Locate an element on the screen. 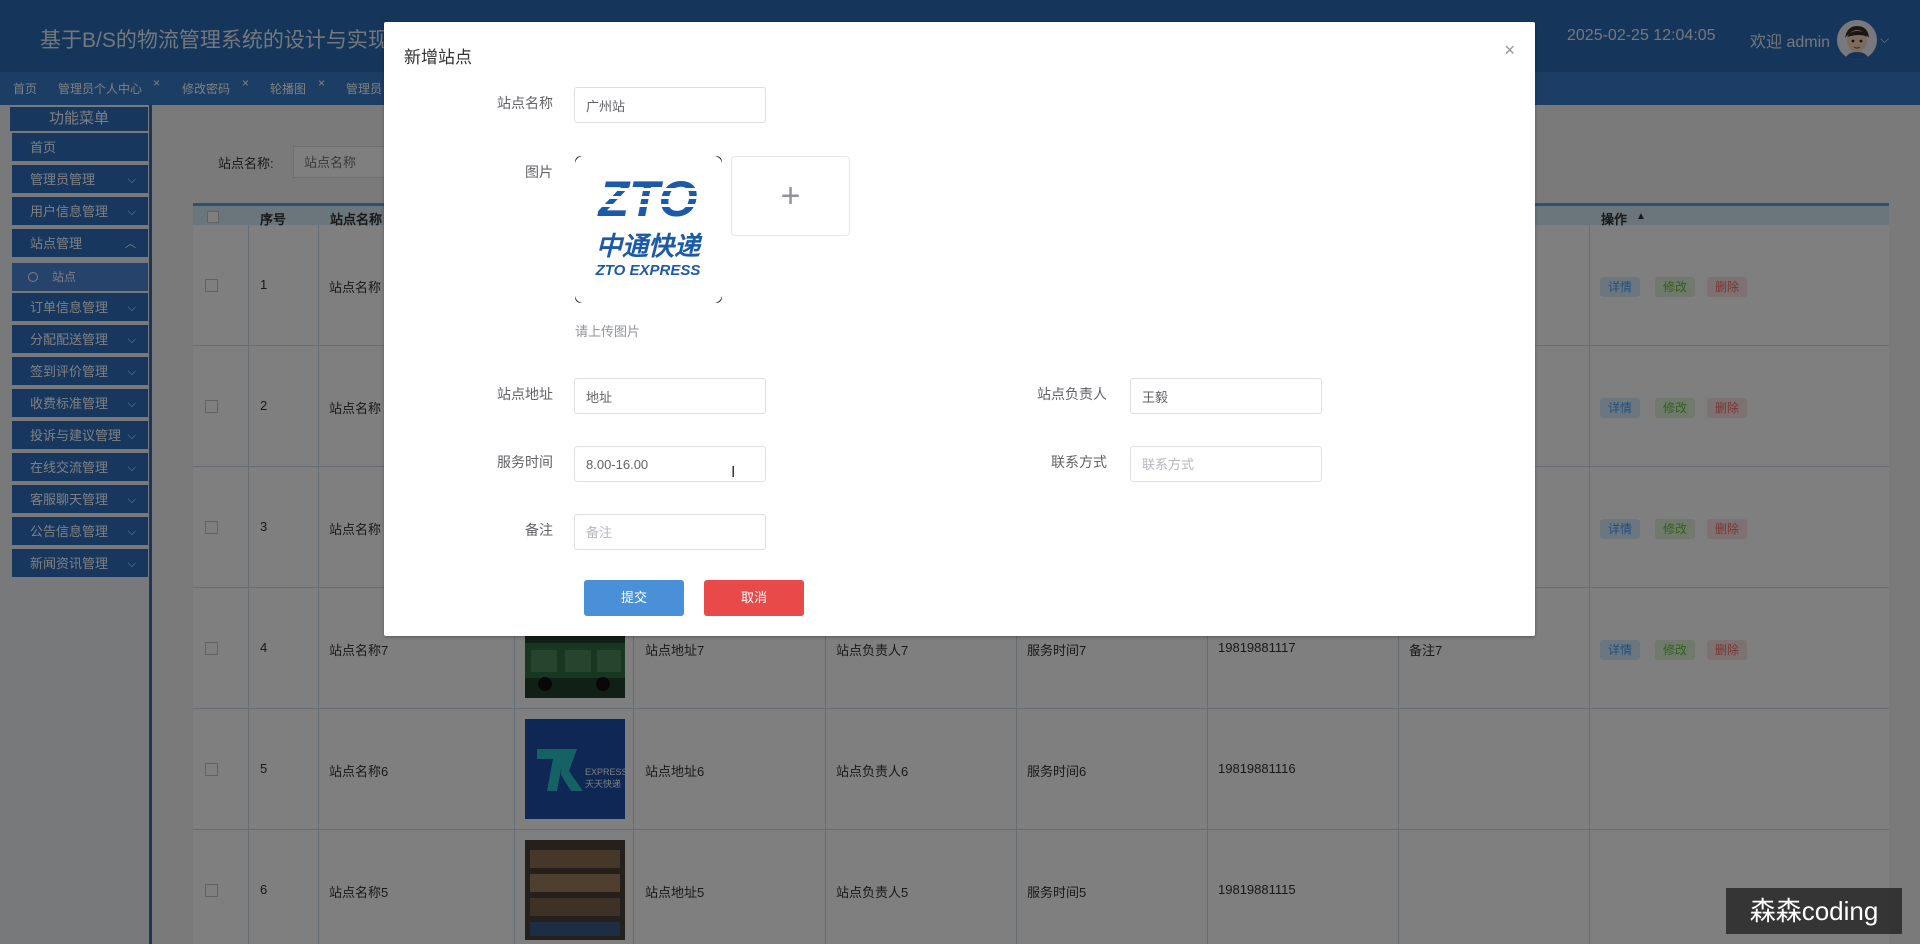 The width and height of the screenshot is (1920, 944). note-input is located at coordinates (670, 532).